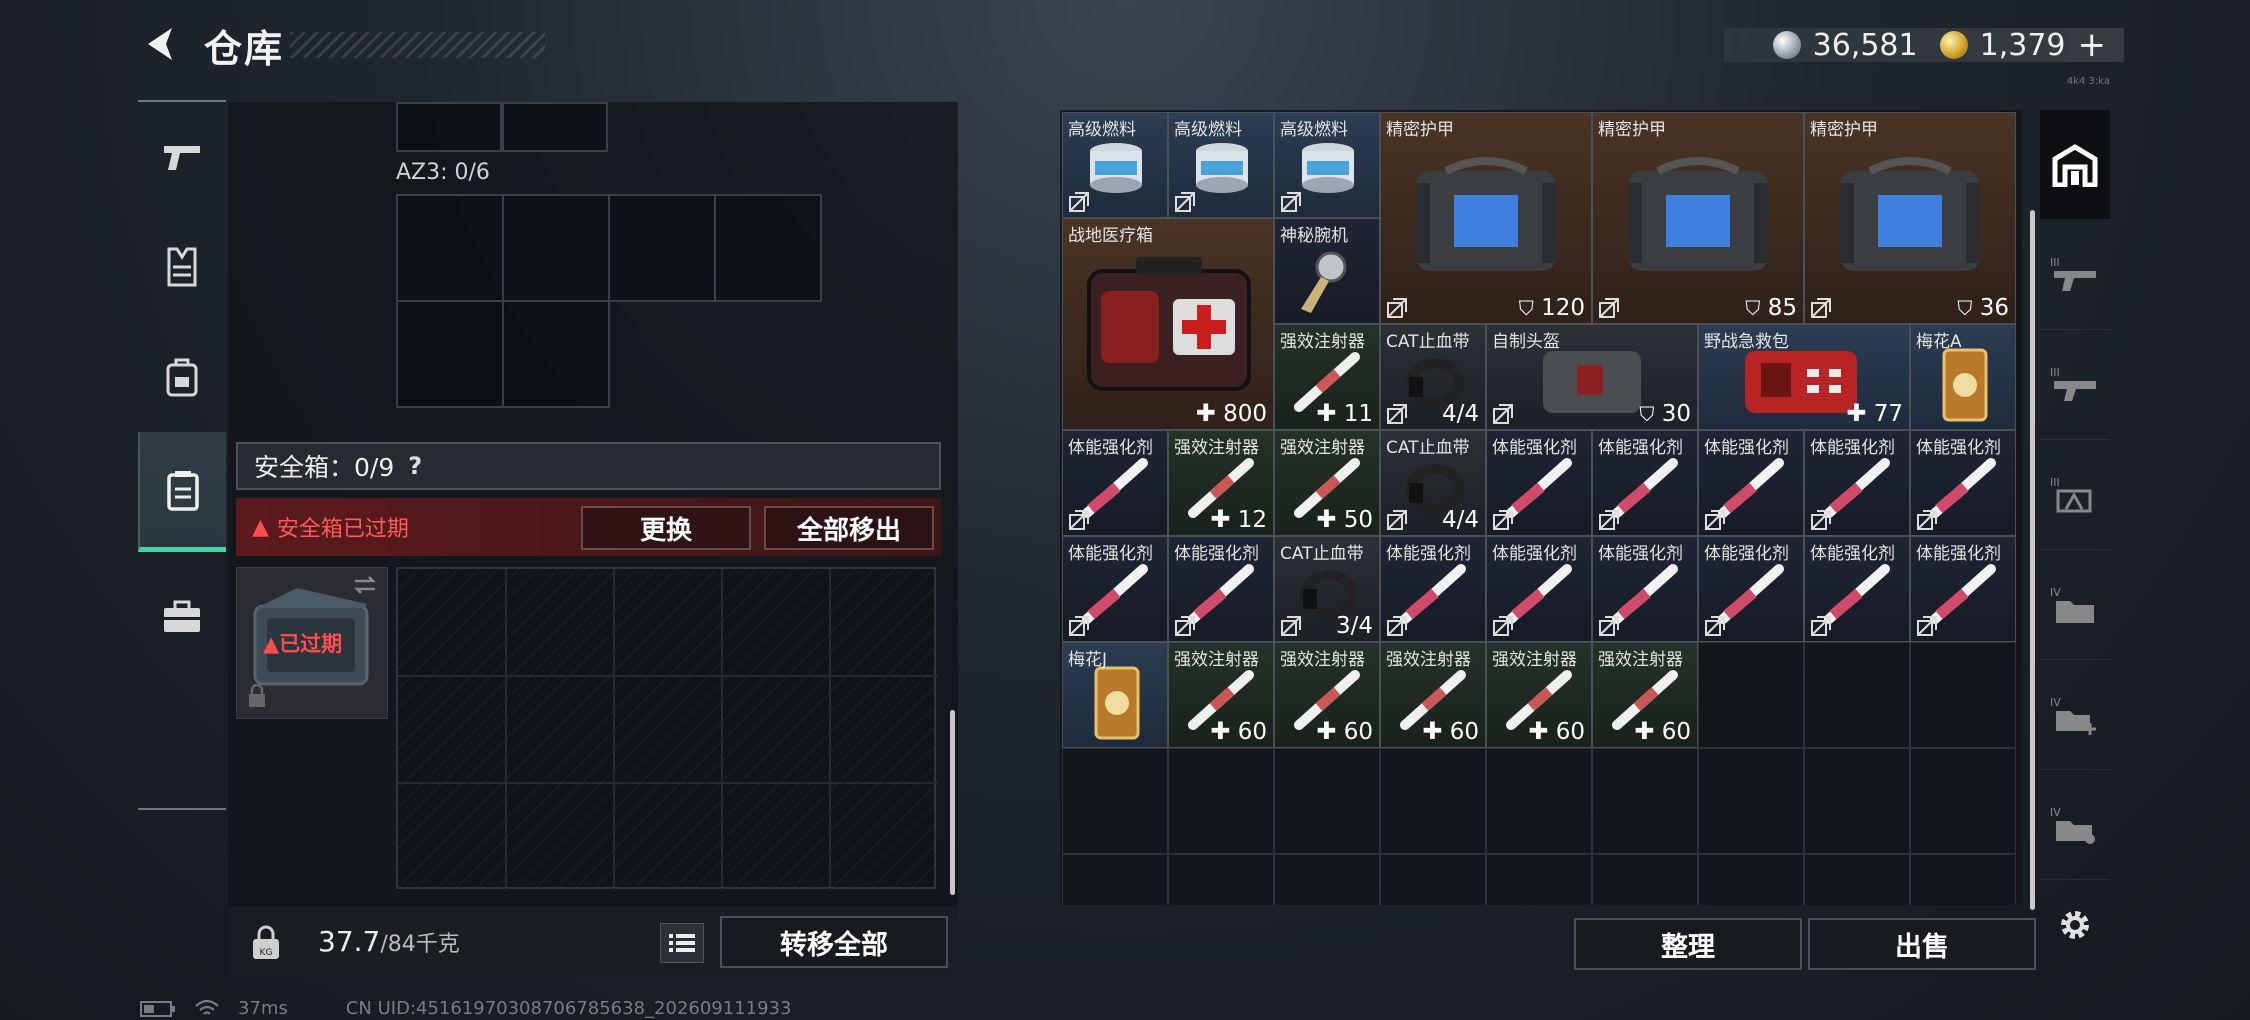  Describe the element at coordinates (365, 585) in the screenshot. I see `swap-icon` at that location.